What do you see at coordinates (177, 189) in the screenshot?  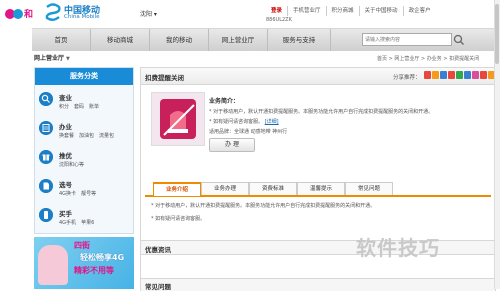 I see `tab-intro: 业务介绍` at bounding box center [177, 189].